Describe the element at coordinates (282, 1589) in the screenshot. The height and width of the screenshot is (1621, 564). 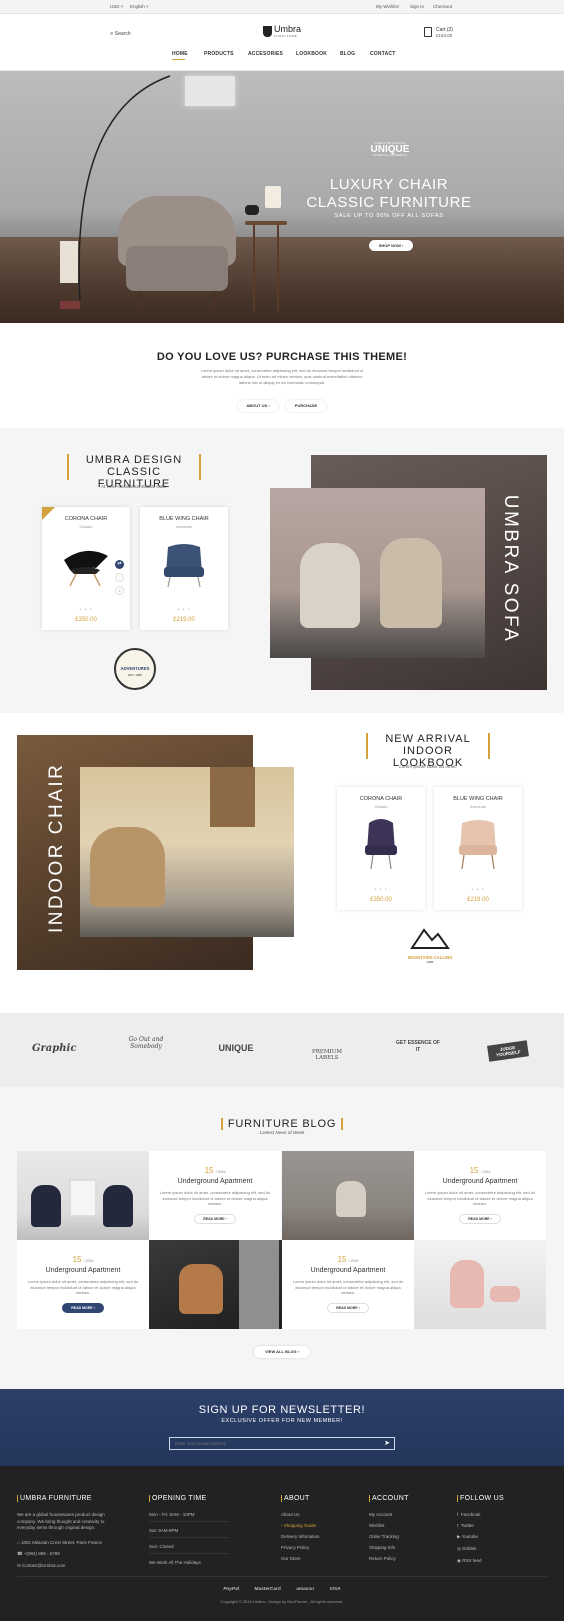
I see `payment-icons: PayPal MasterCard amazon VISA` at that location.